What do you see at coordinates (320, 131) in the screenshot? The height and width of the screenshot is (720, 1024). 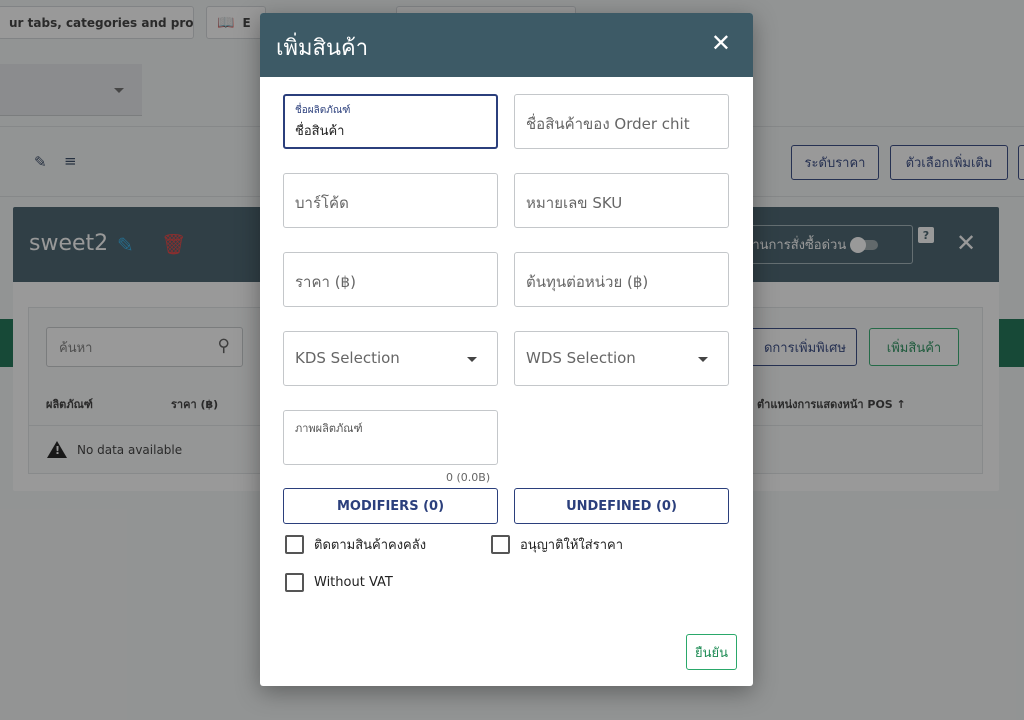 I see `product-name-value: ชื่อสินค้า` at bounding box center [320, 131].